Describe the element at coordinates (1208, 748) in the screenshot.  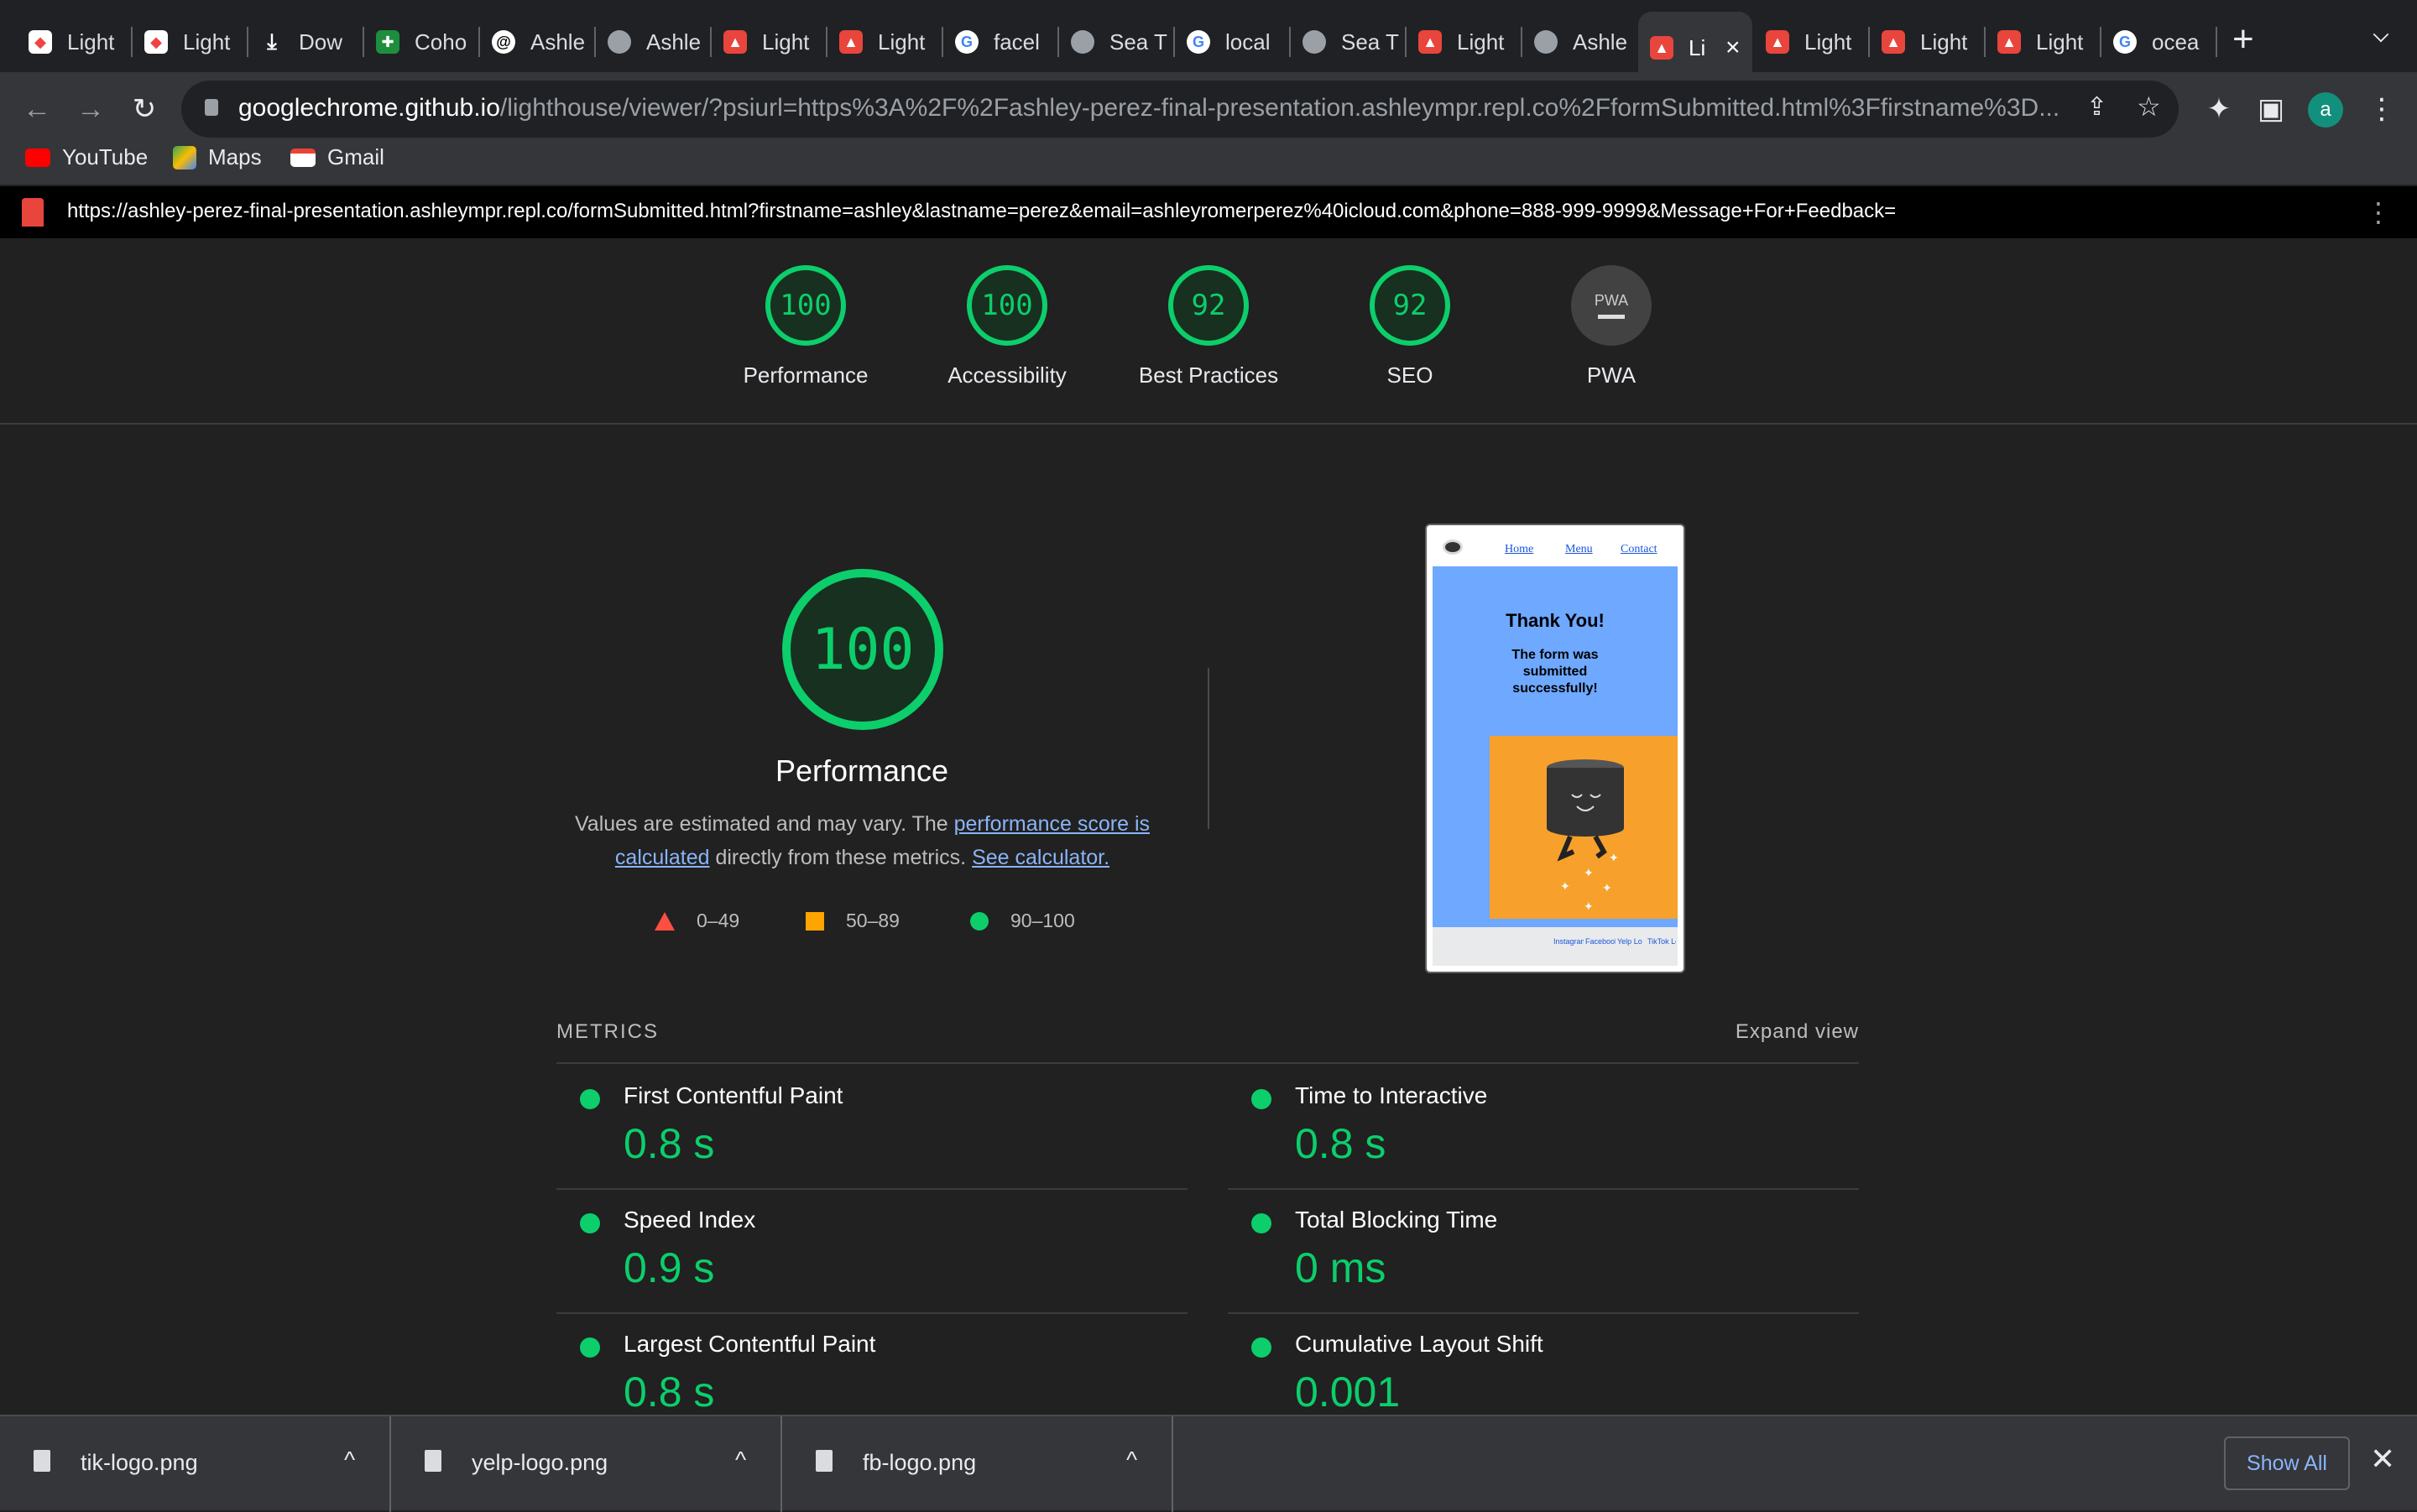
I see `section-divider` at that location.